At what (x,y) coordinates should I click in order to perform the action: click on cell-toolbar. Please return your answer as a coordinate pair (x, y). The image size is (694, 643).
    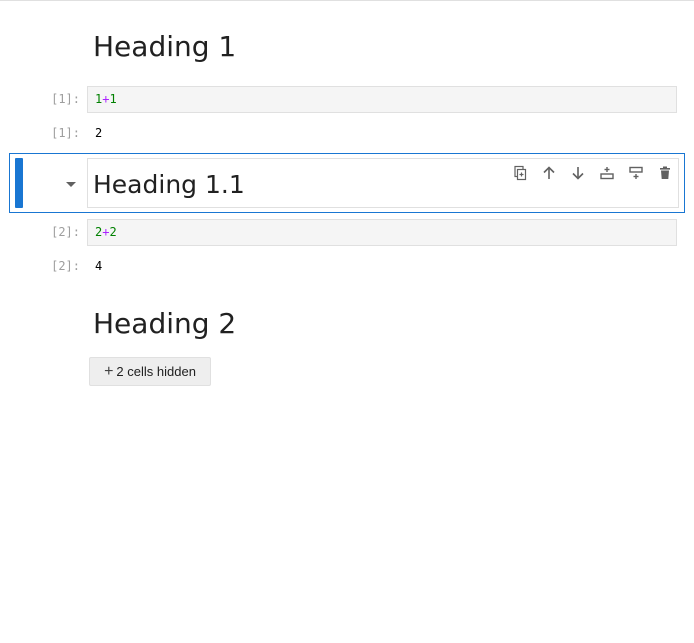
    Looking at the image, I should click on (592, 173).